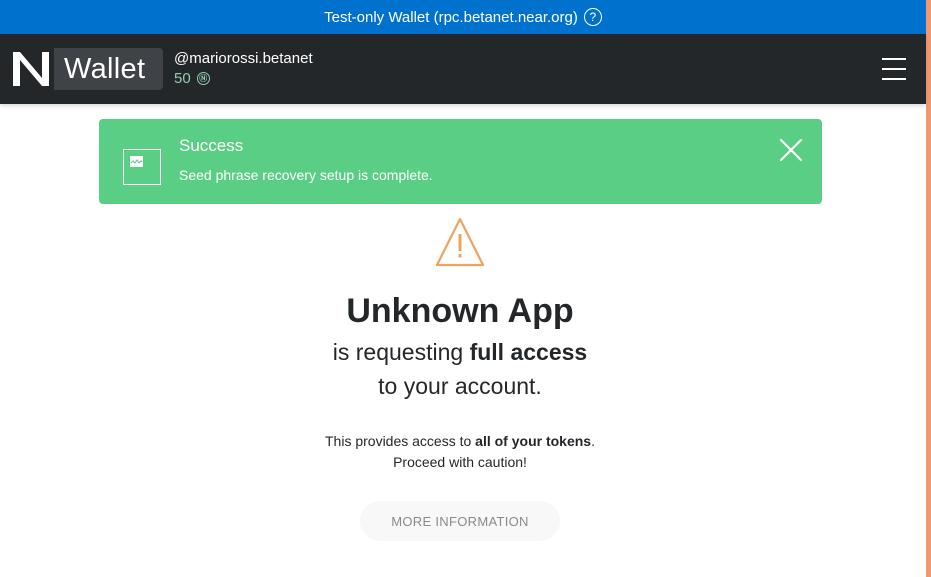  I want to click on logo-text: Wallet, so click(105, 68).